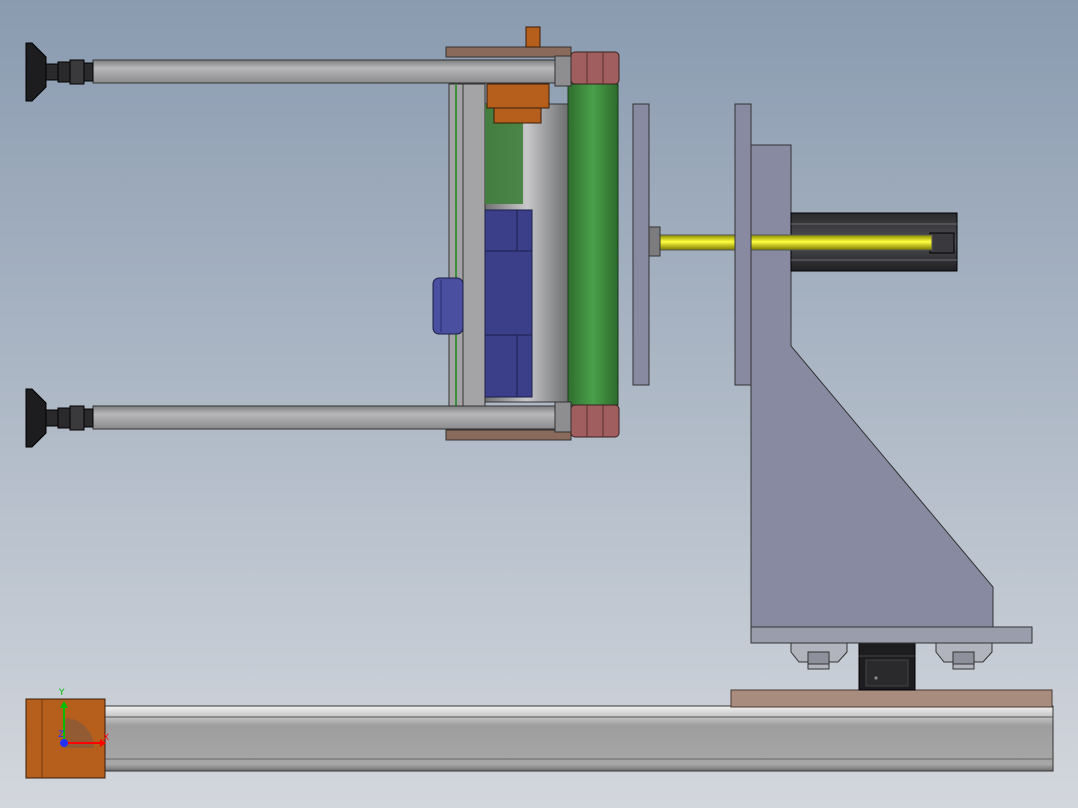 The image size is (1078, 808). Describe the element at coordinates (595, 421) in the screenshot. I see `hex-cap-bottom` at that location.